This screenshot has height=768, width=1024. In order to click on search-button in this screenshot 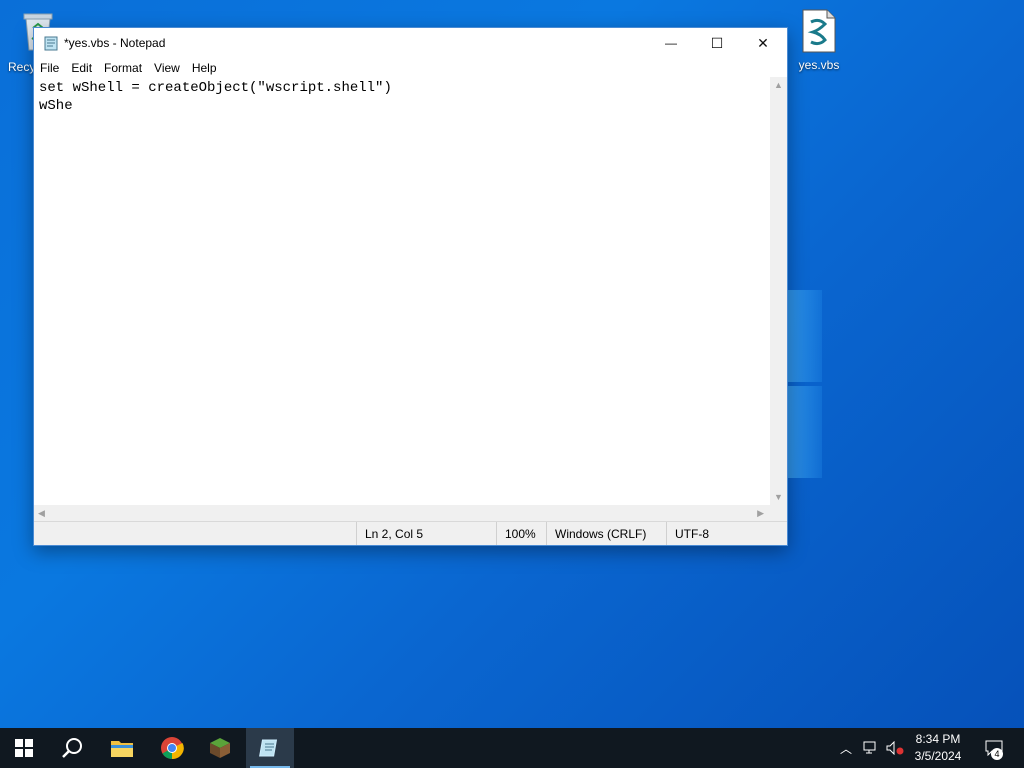, I will do `click(72, 748)`.